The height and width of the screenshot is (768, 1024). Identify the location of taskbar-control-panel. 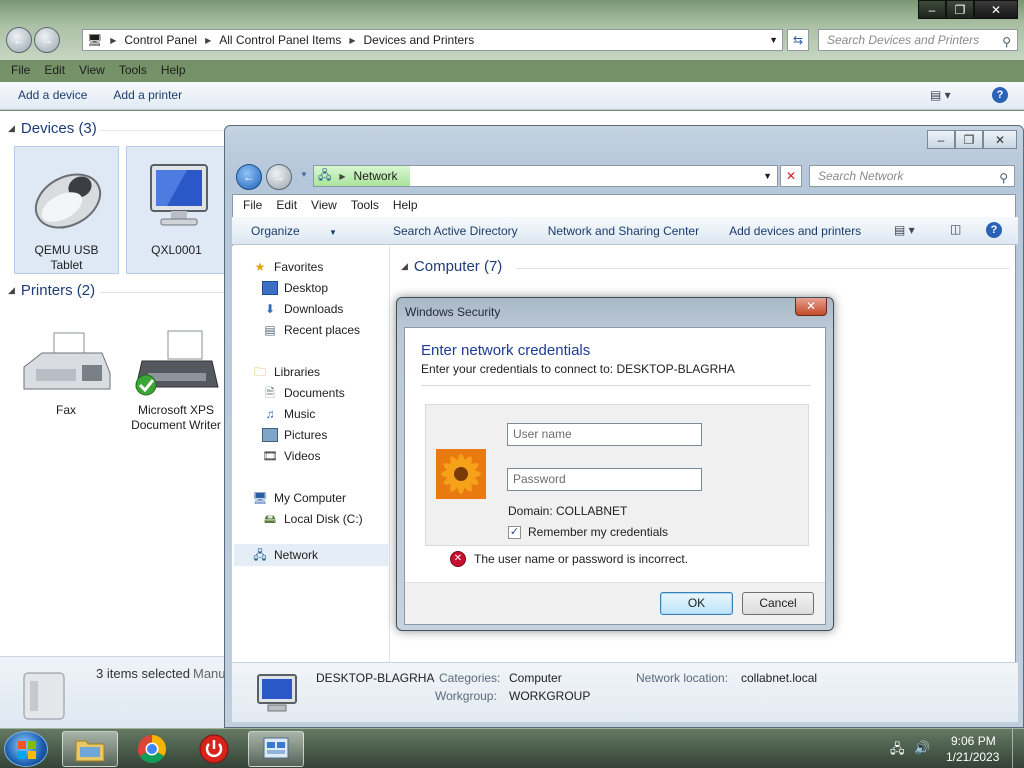
(276, 749).